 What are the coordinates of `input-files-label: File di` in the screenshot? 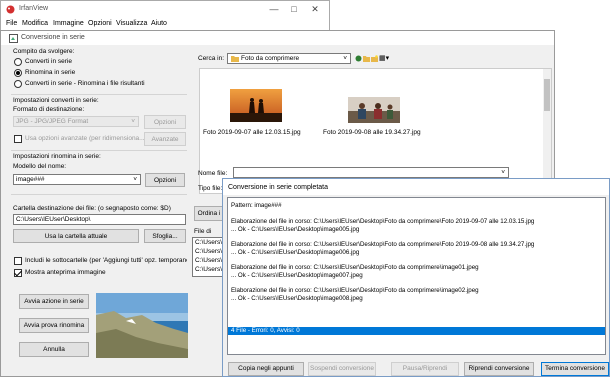 It's located at (203, 231).